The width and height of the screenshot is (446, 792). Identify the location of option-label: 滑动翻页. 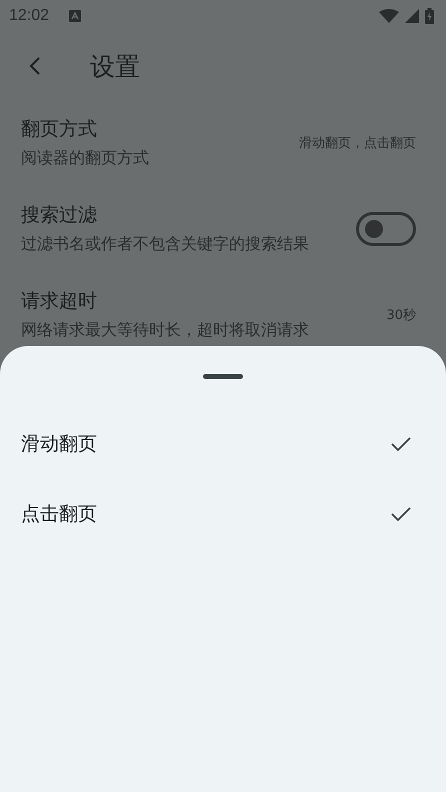
(59, 444).